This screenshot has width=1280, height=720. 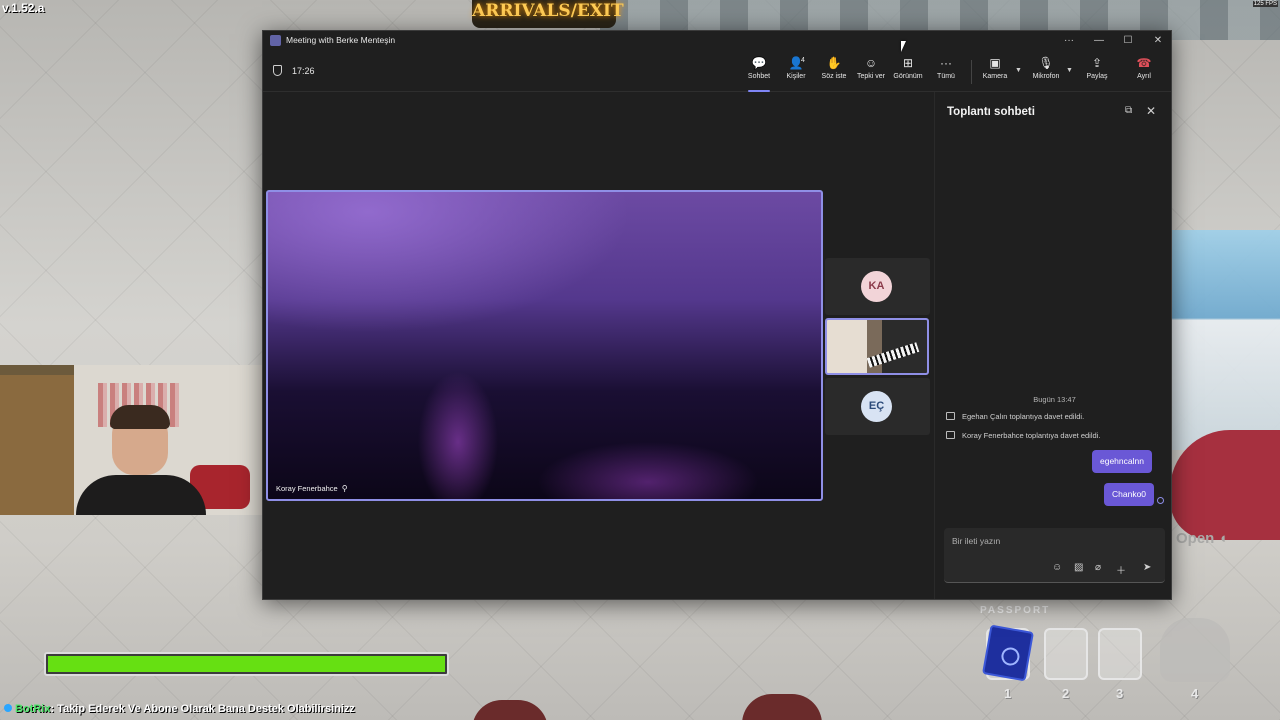 What do you see at coordinates (1151, 111) in the screenshot?
I see `close-icon: ✕` at bounding box center [1151, 111].